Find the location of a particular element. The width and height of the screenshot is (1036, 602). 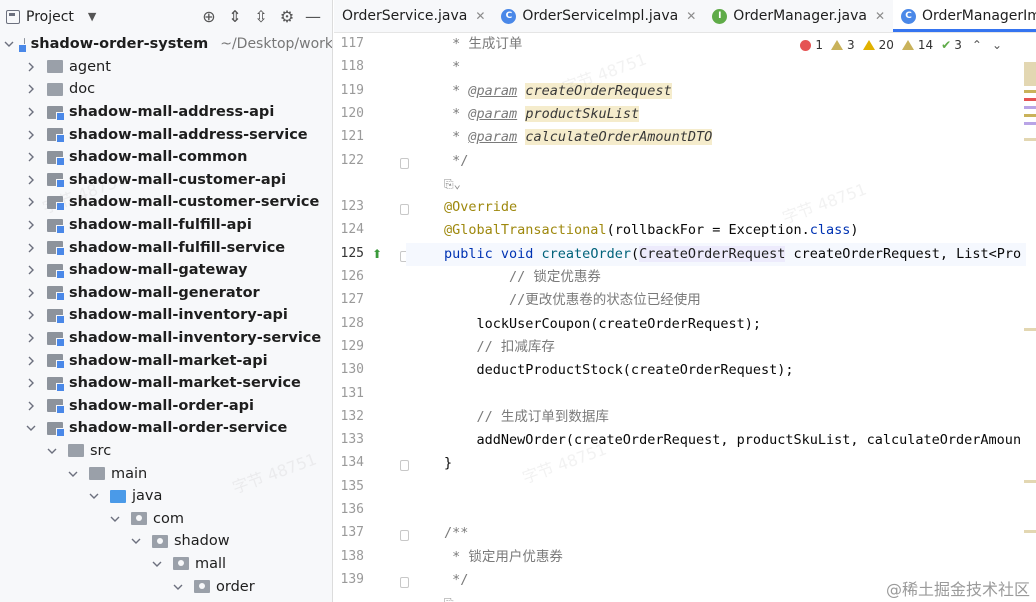

tree-node: shadow-mall-customer-api is located at coordinates (166, 180).